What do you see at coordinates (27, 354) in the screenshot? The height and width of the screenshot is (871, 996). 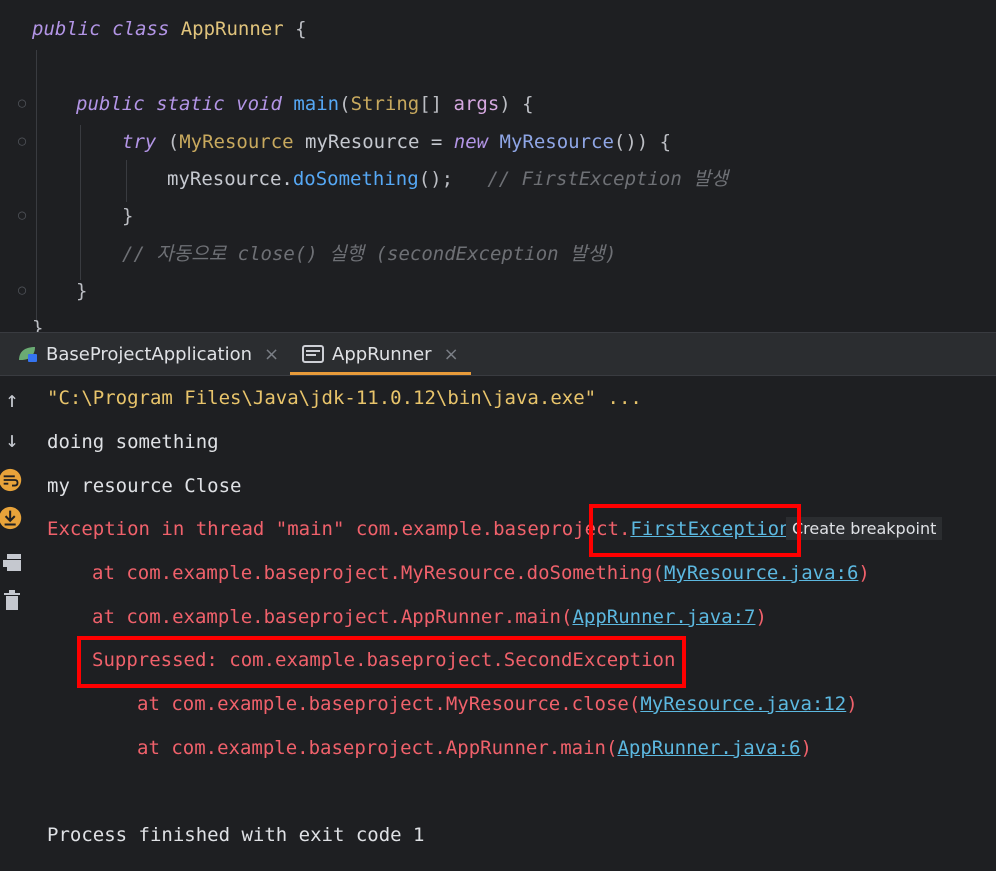 I see `spring-leaf-icon` at bounding box center [27, 354].